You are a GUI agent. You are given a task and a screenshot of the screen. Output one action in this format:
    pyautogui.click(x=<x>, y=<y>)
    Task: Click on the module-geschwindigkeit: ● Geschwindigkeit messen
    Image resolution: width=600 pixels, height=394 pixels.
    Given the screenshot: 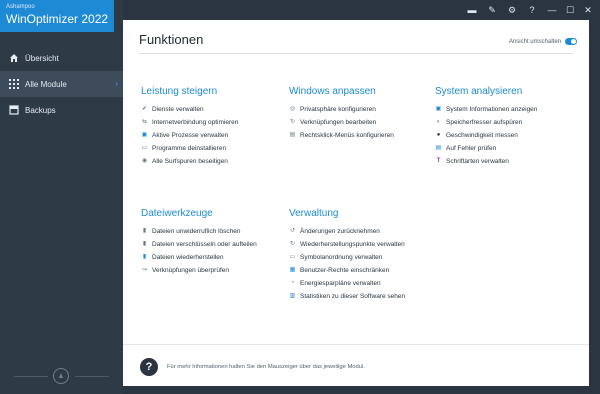 What is the action you would take?
    pyautogui.click(x=486, y=135)
    